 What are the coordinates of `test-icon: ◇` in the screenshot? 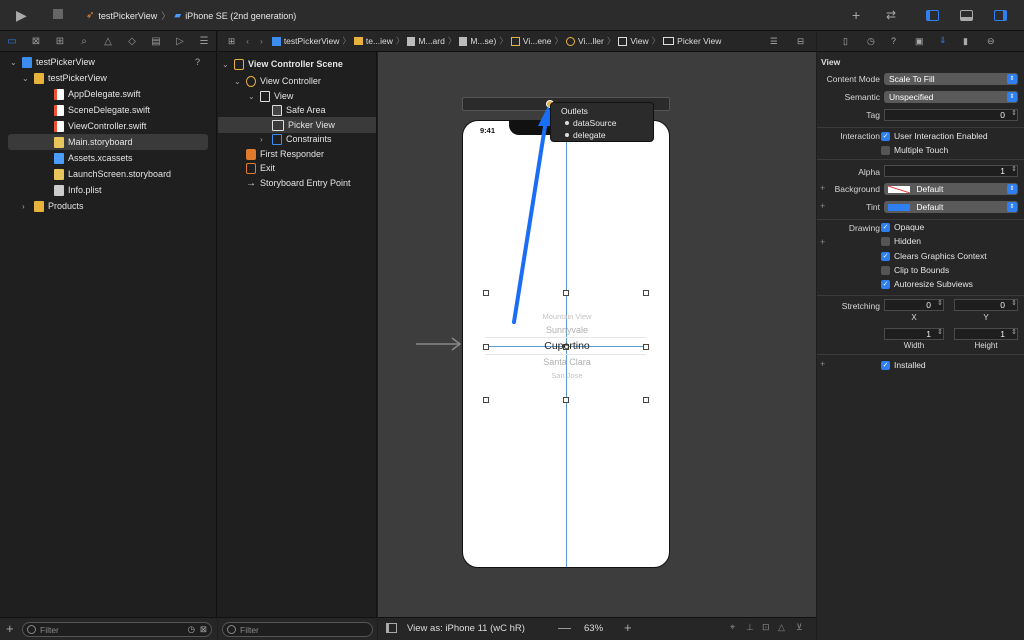 It's located at (132, 41).